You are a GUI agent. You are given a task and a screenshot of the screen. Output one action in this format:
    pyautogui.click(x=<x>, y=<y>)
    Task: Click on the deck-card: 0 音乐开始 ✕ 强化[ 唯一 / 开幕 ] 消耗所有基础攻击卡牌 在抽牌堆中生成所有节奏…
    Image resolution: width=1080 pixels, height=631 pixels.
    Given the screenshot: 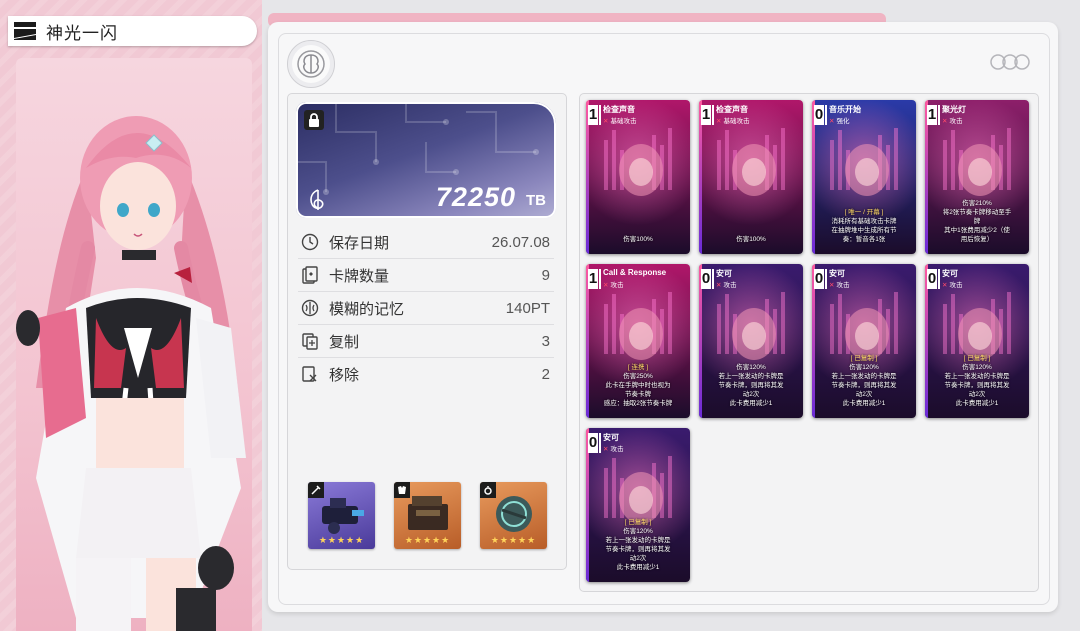 What is the action you would take?
    pyautogui.click(x=864, y=177)
    